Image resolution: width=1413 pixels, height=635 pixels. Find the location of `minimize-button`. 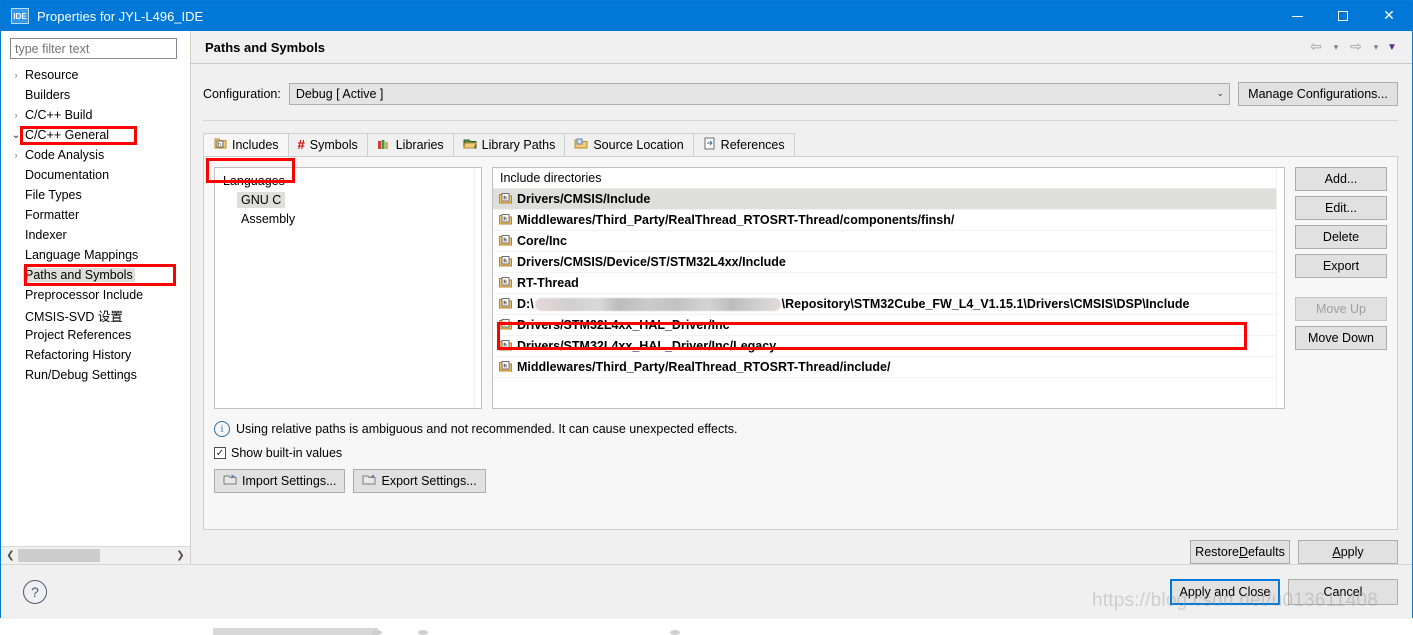

minimize-button is located at coordinates (1297, 16).